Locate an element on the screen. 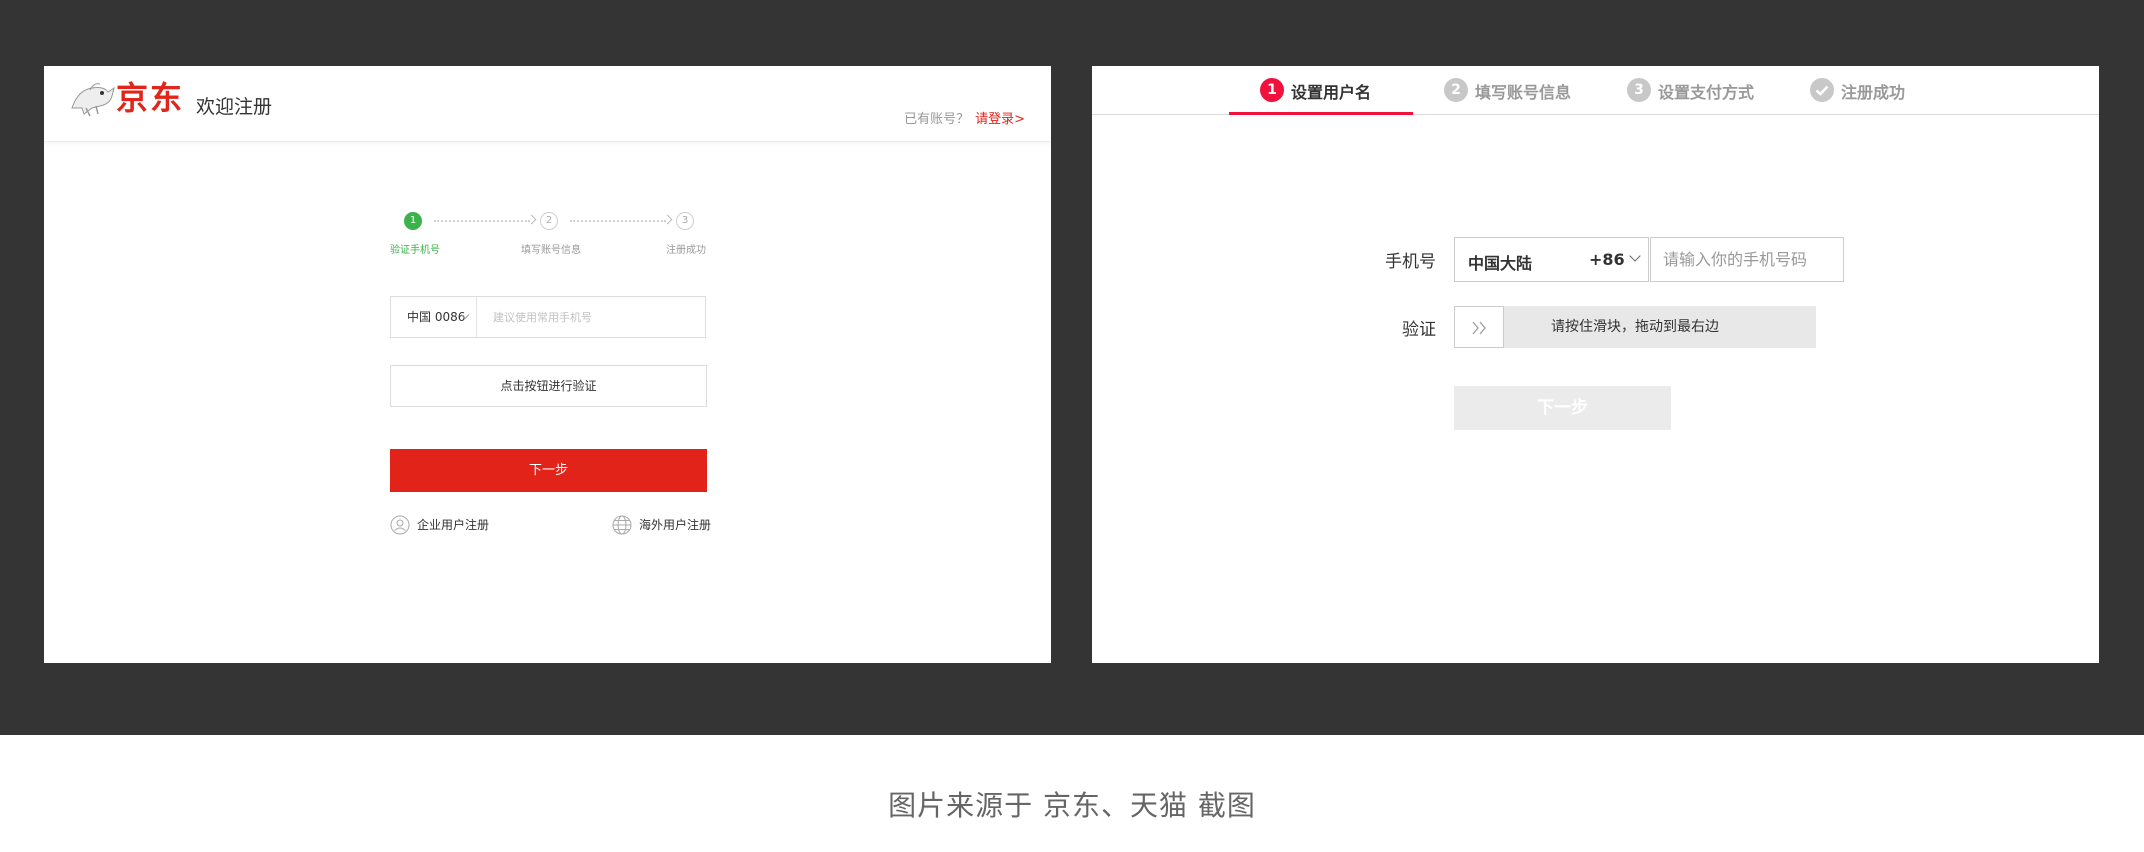 This screenshot has height=852, width=2144. phone-field-group: 中国 0086 is located at coordinates (548, 317).